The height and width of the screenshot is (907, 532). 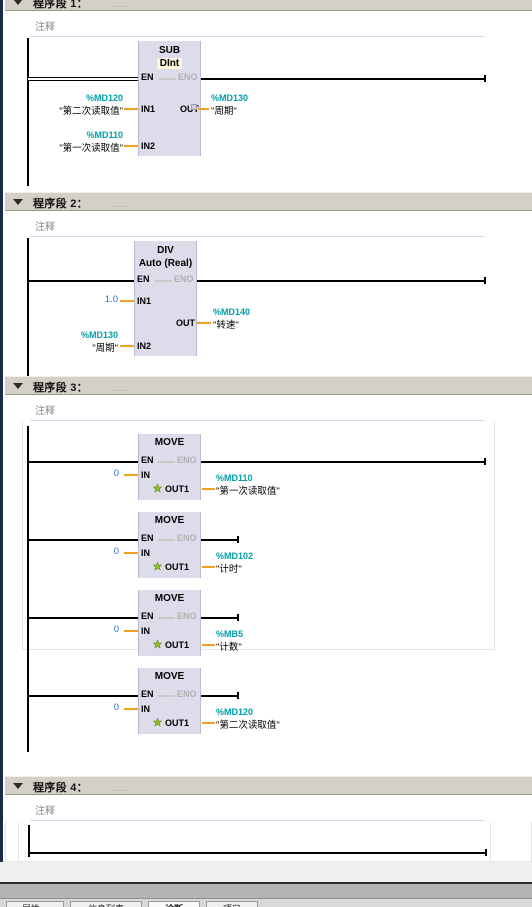 What do you see at coordinates (268, 842) in the screenshot?
I see `network-4-body` at bounding box center [268, 842].